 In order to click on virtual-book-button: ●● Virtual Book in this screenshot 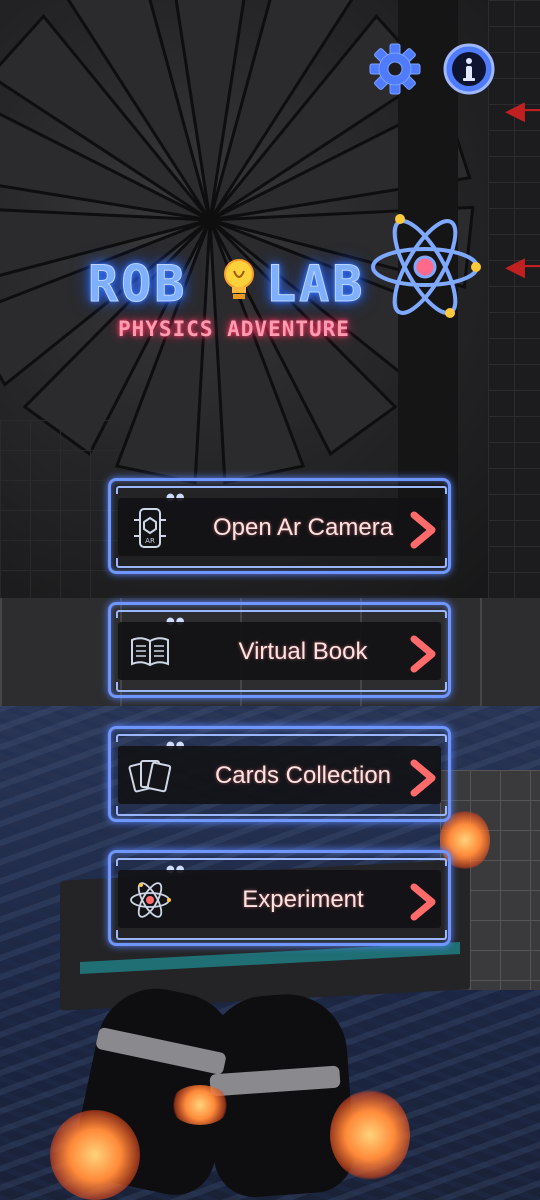, I will do `click(279, 650)`.